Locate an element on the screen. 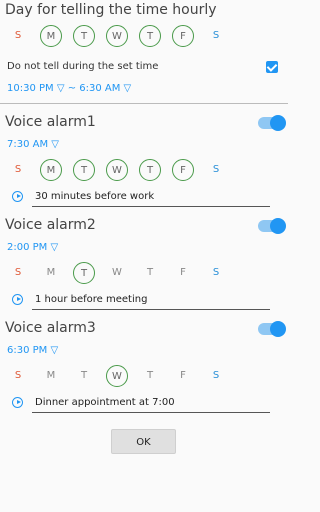 This screenshot has height=512, width=320. hourly-day-selector: S M T W T F S is located at coordinates (144, 38).